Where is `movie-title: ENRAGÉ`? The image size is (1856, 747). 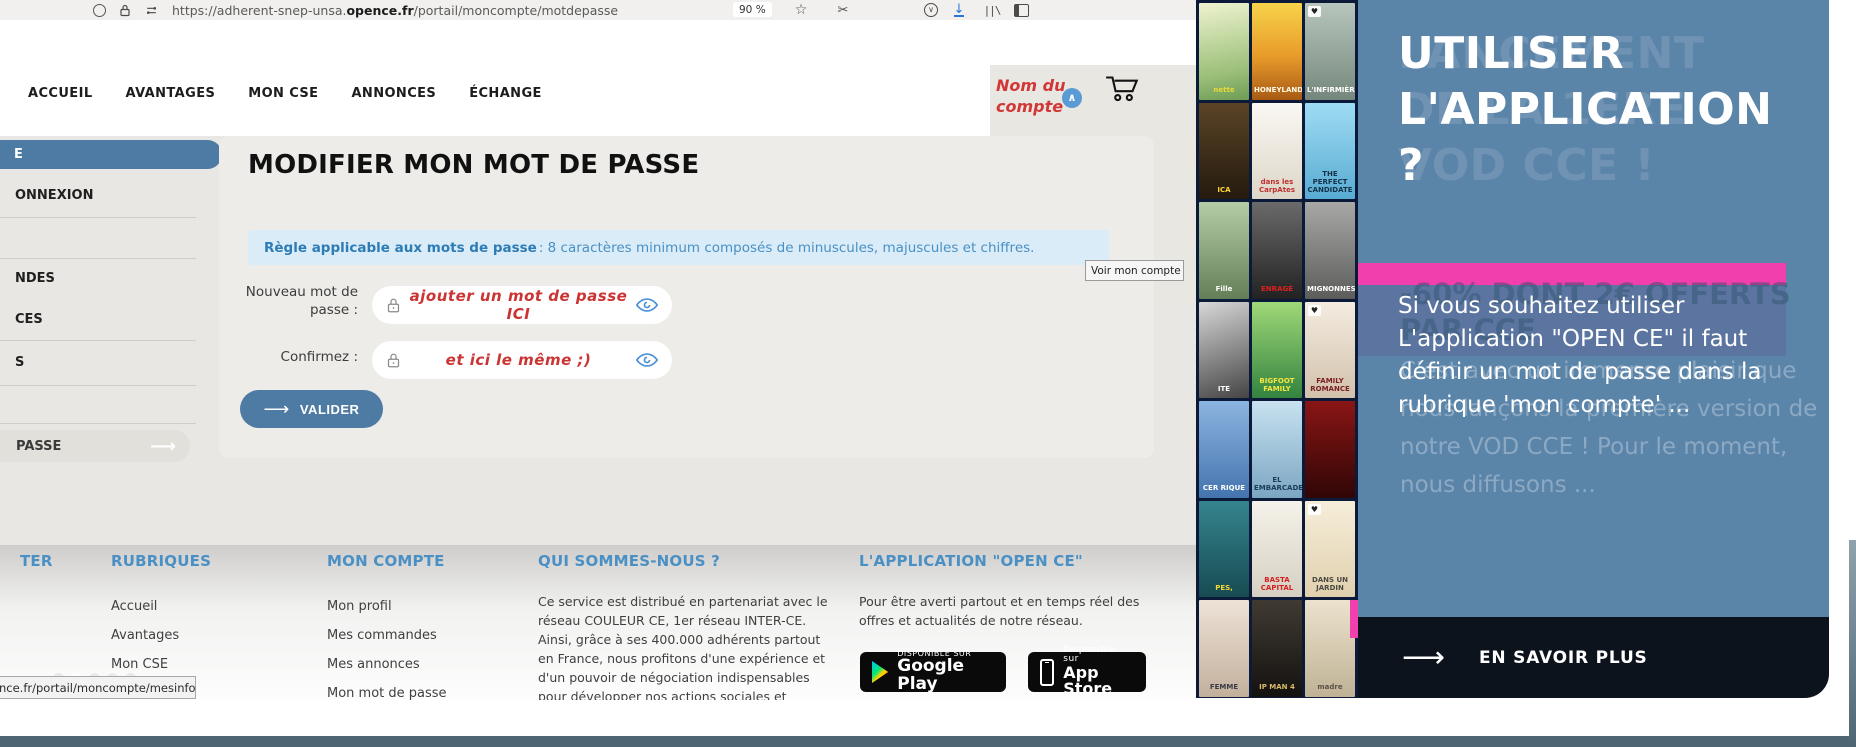 movie-title: ENRAGÉ is located at coordinates (1277, 289).